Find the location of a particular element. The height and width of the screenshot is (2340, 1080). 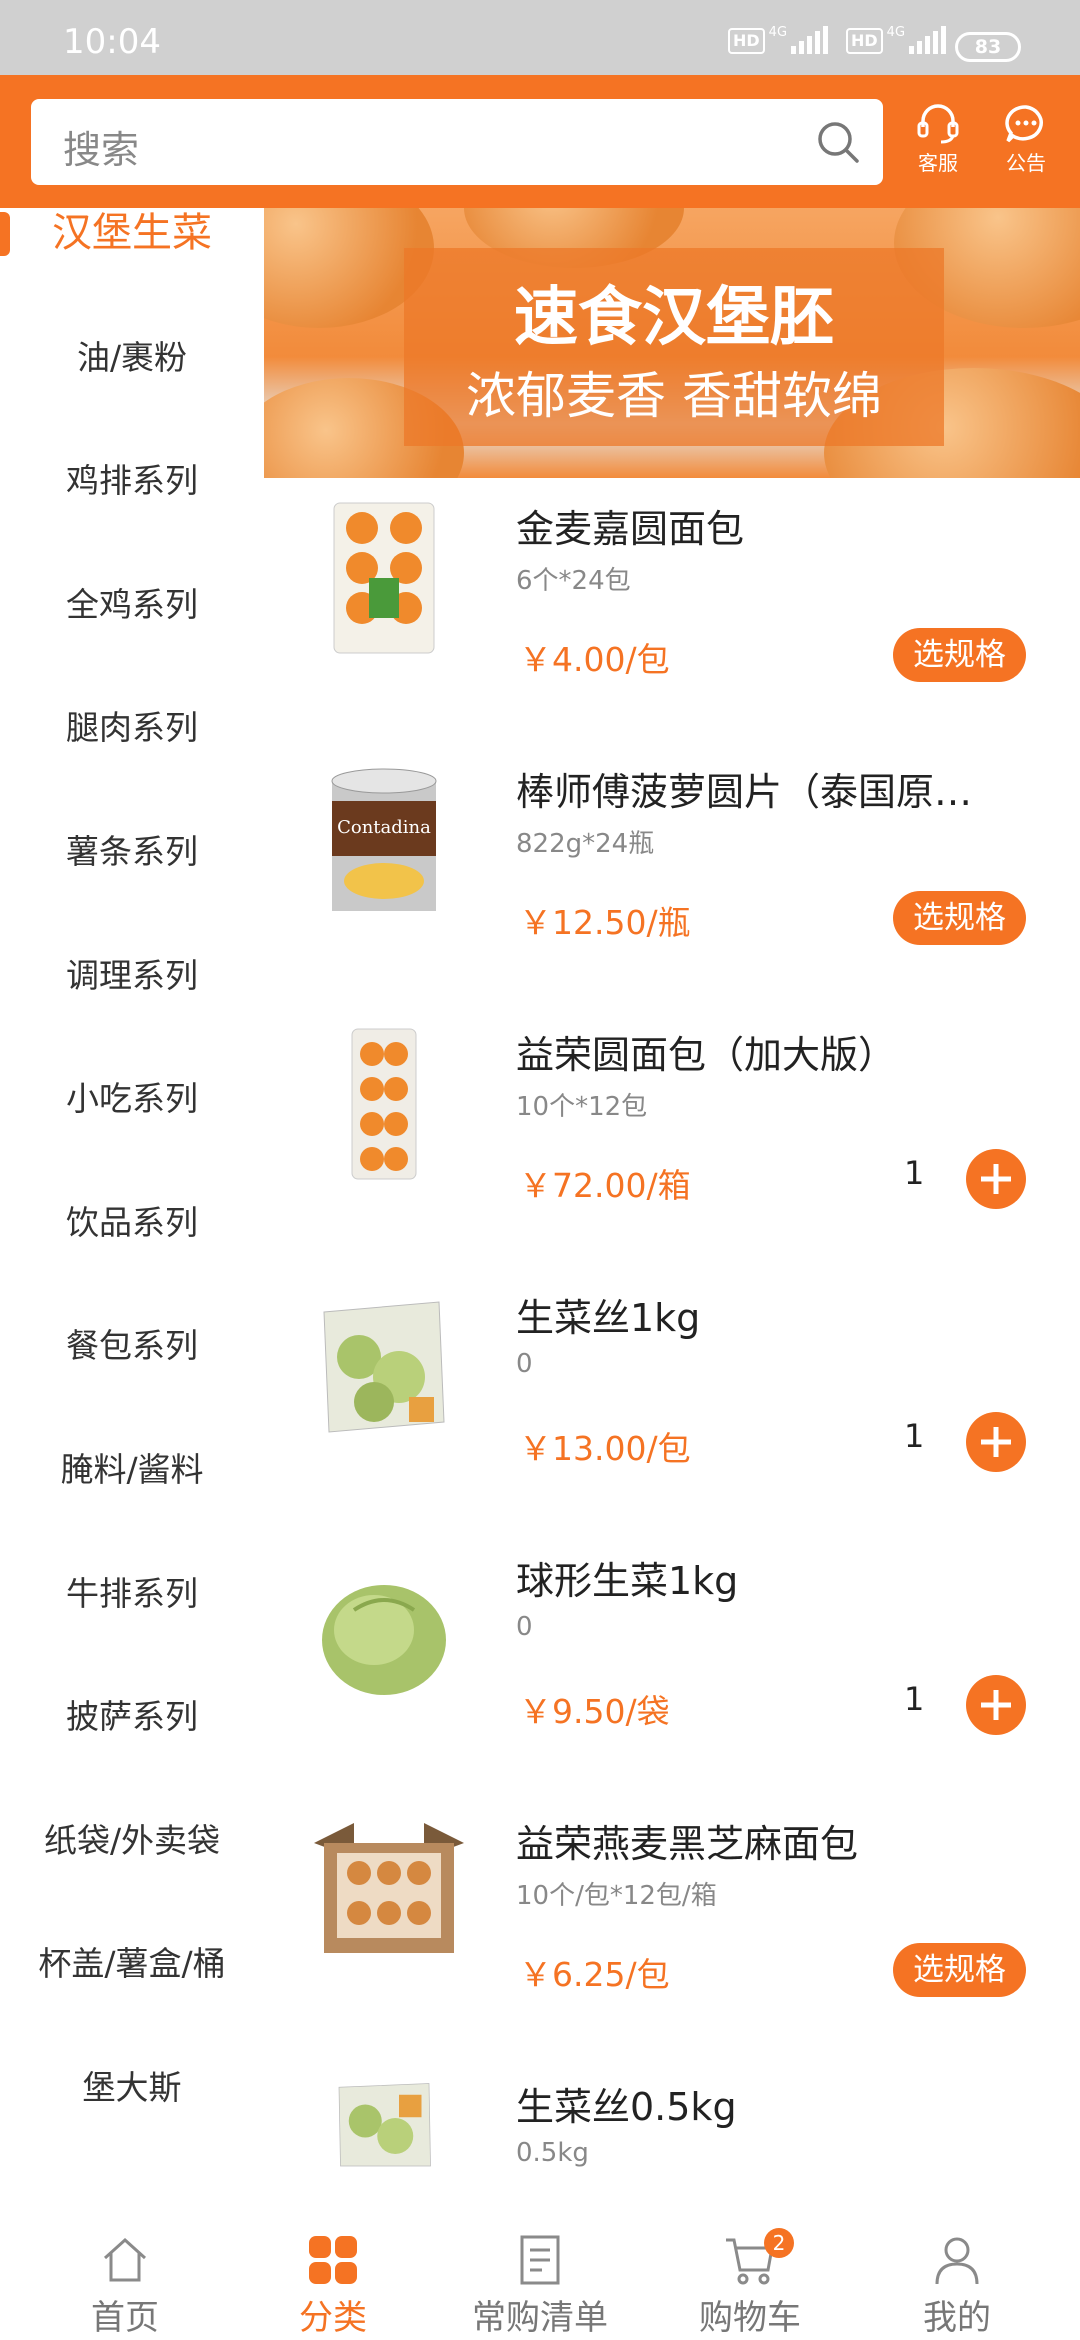

customer-service-label: 客服 is located at coordinates (938, 163).